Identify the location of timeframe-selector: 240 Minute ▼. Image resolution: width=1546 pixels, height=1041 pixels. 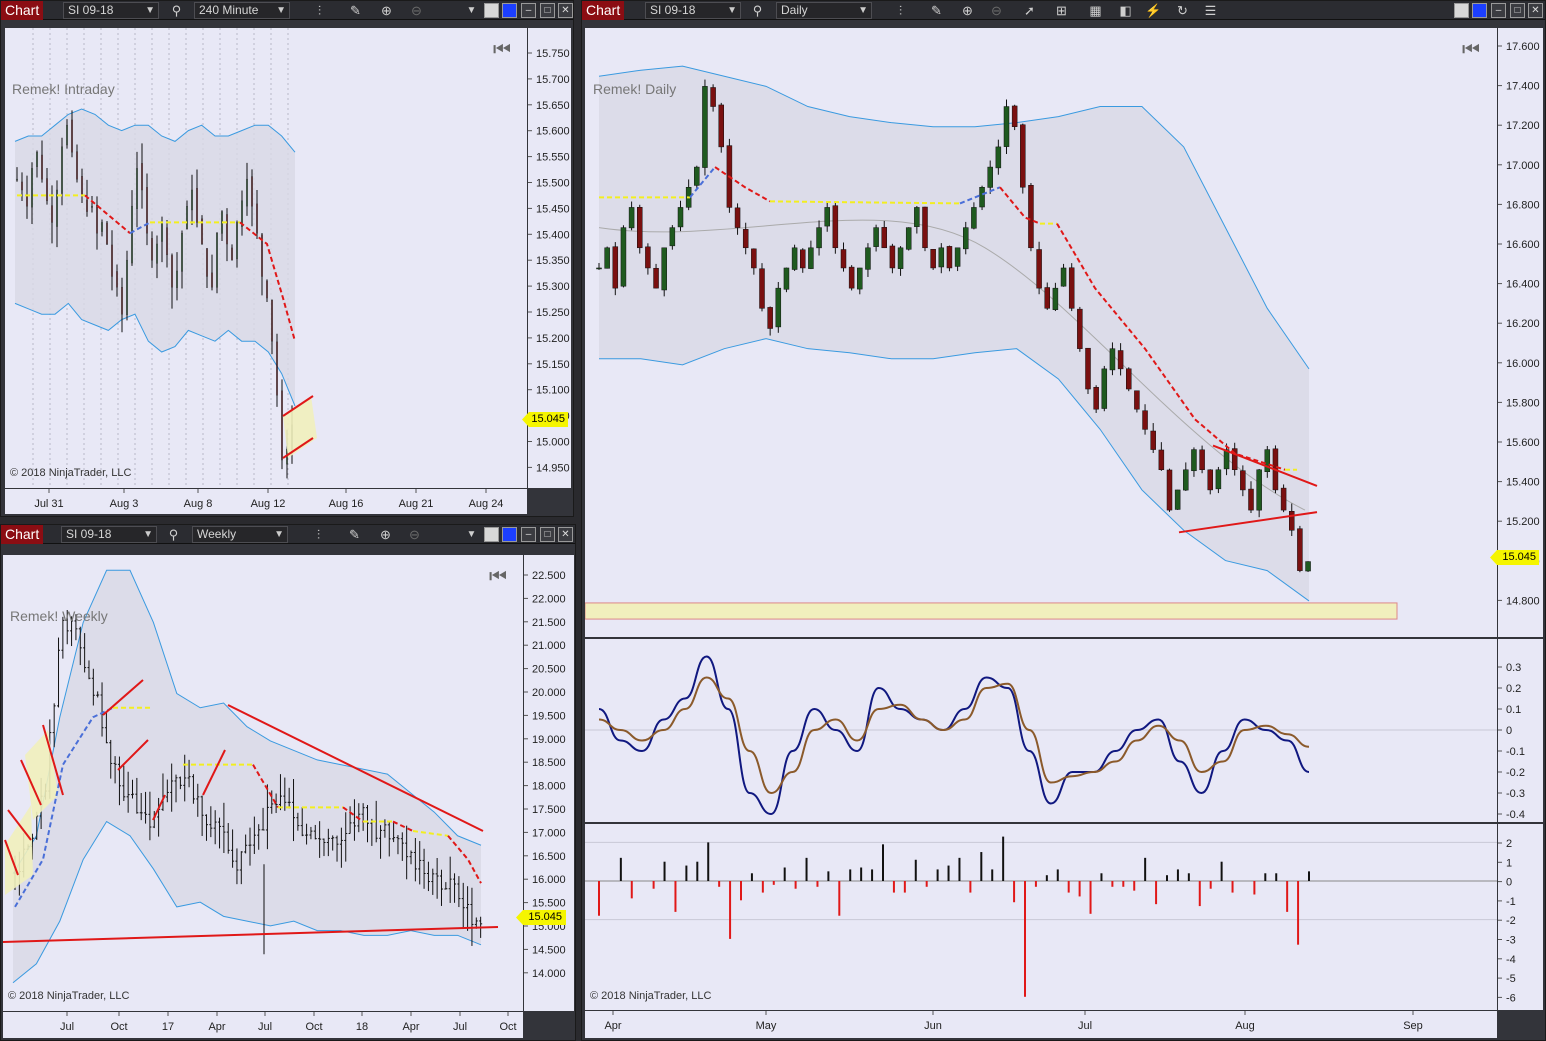
(242, 10).